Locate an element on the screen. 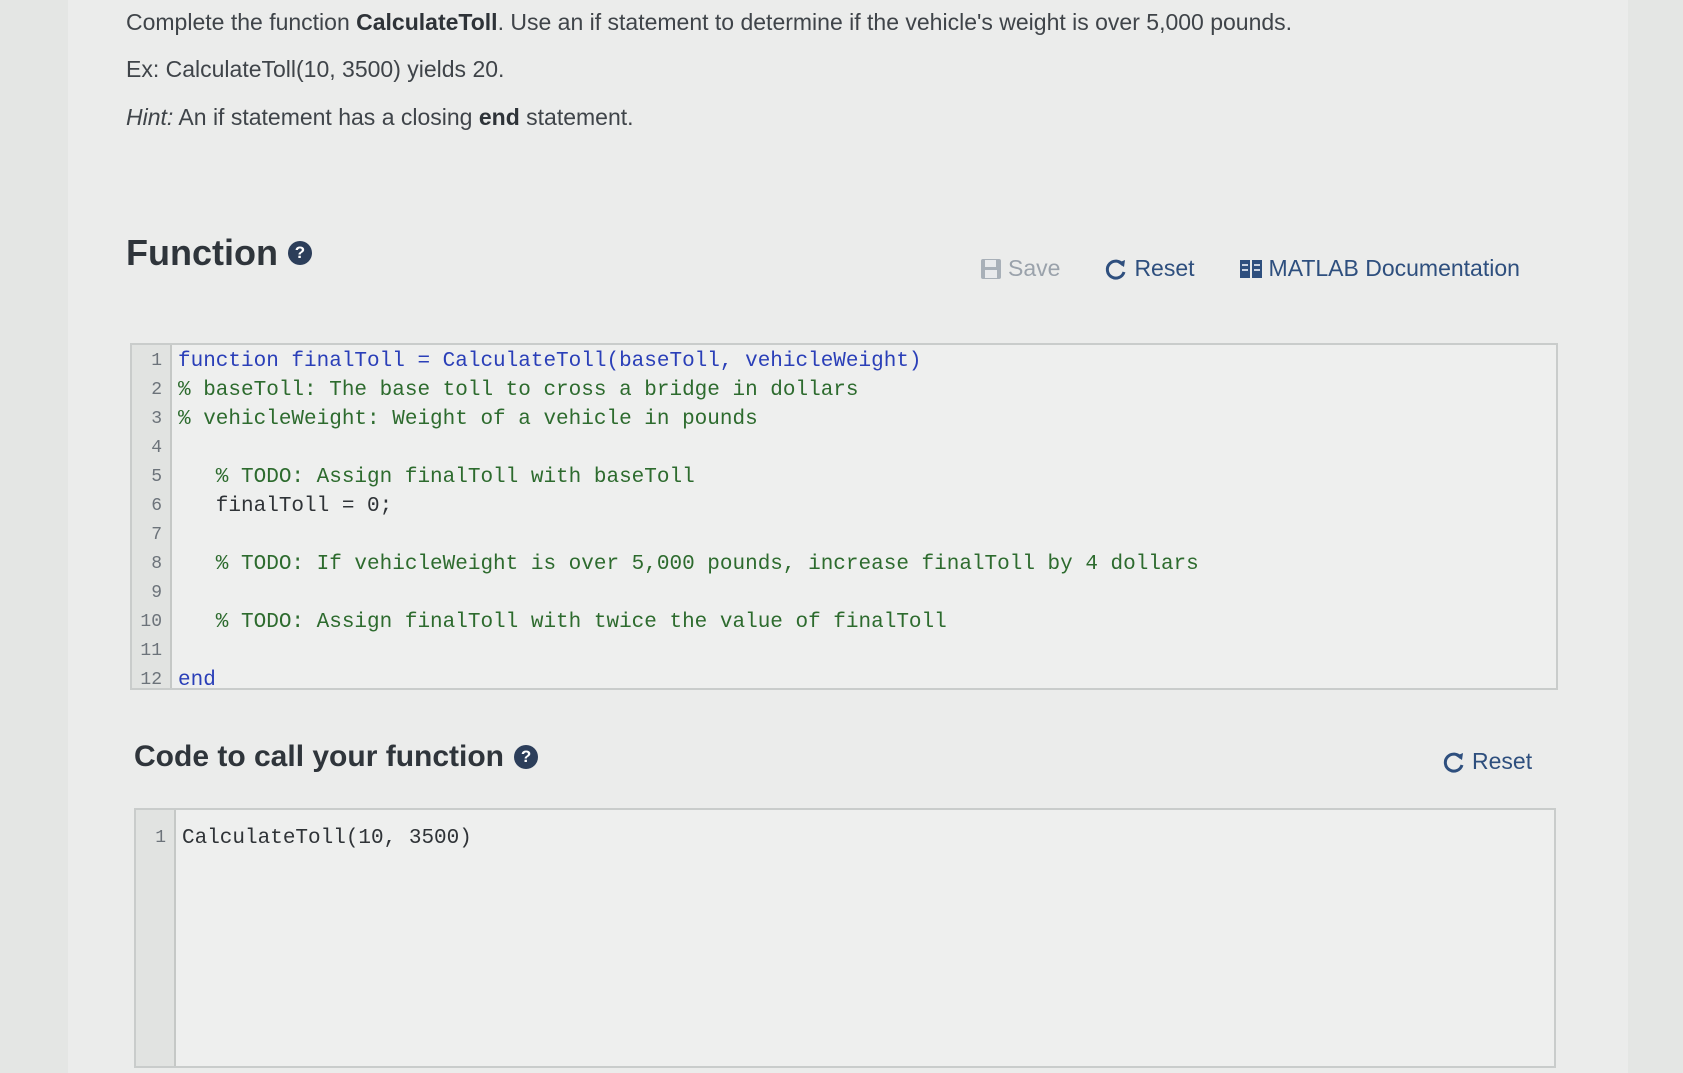 The height and width of the screenshot is (1073, 1683). line-number: 5 is located at coordinates (156, 477).